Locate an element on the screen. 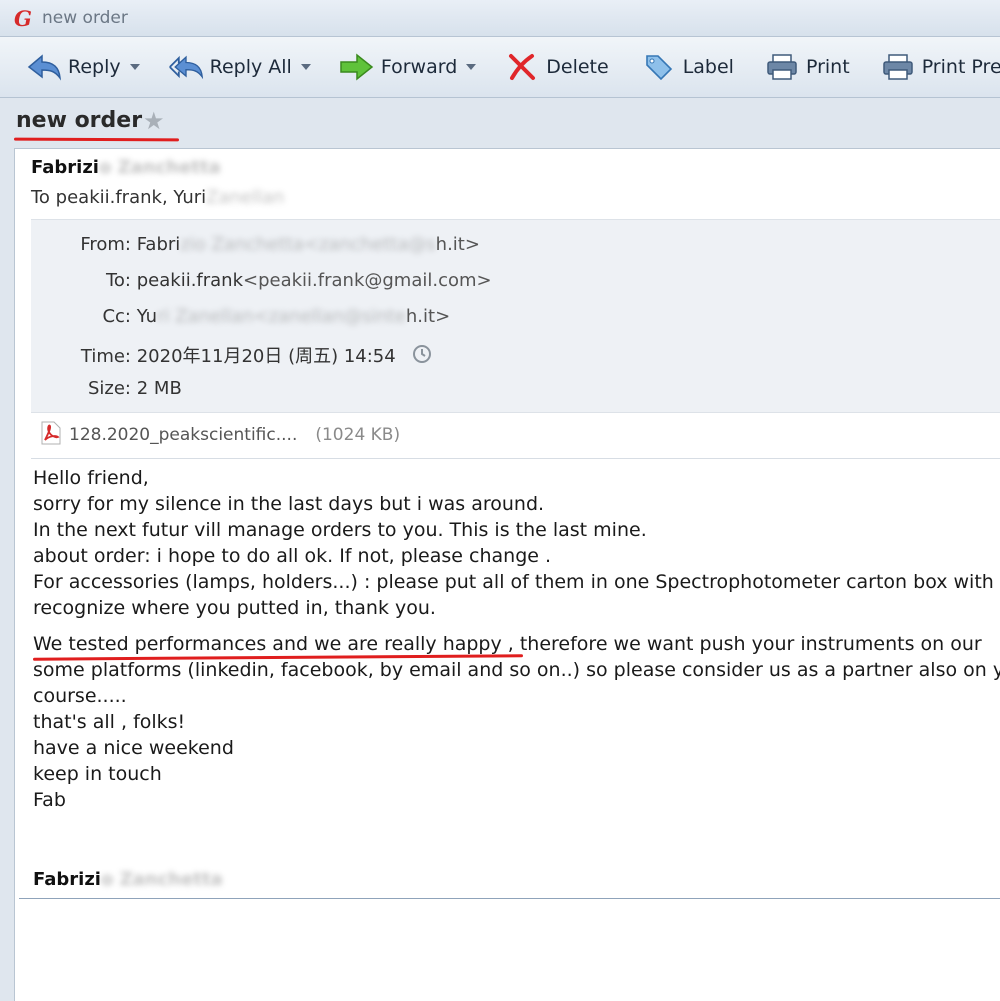 Image resolution: width=1000 pixels, height=1001 pixels. sender-name: Fabrizio Zanchetta is located at coordinates (126, 167).